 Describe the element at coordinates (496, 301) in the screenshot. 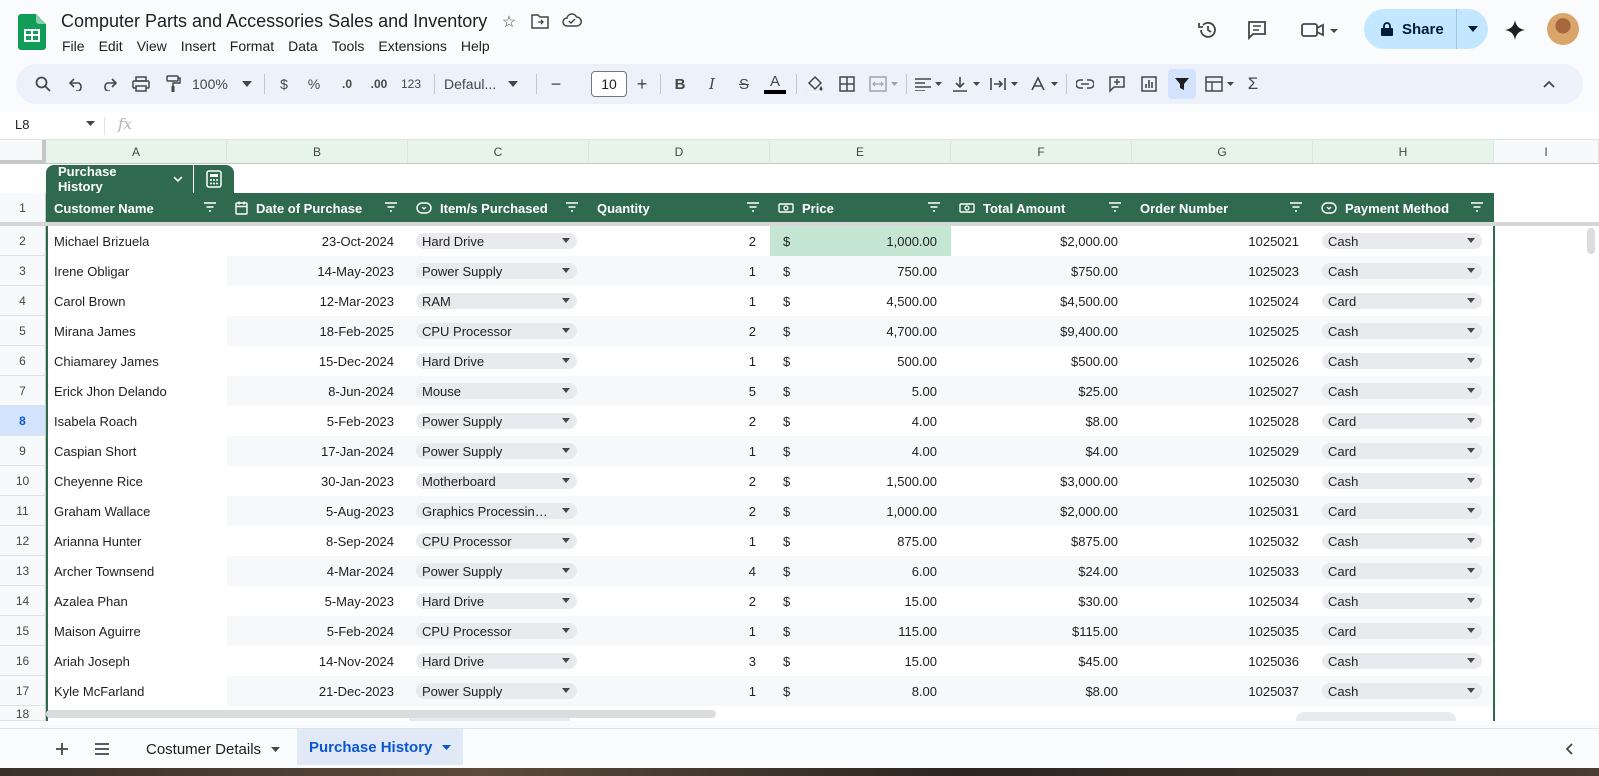

I see `item-chip: RAM` at that location.